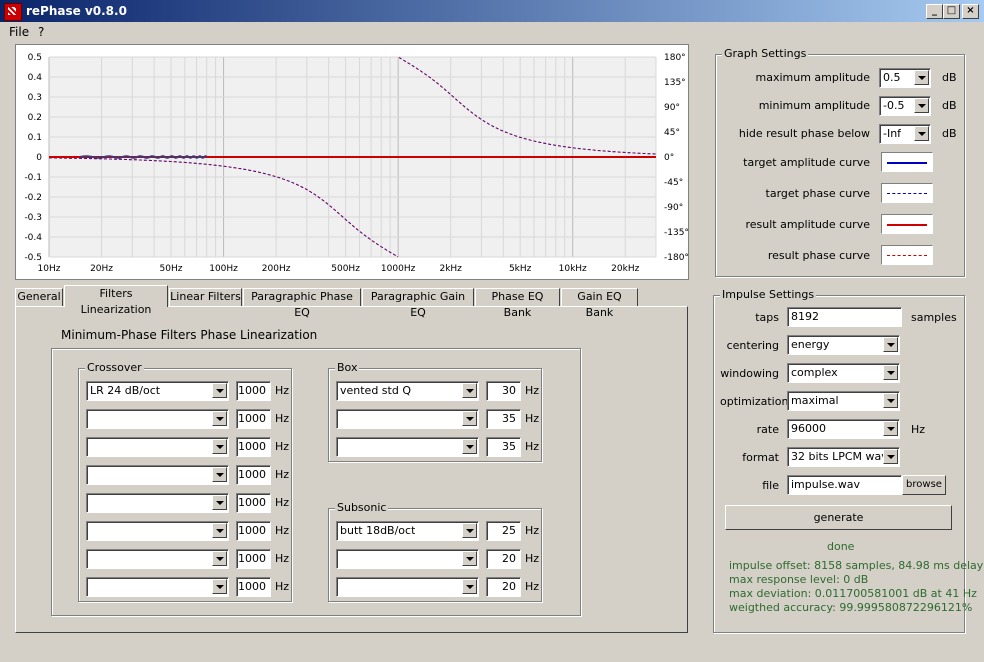 This screenshot has width=984, height=662. I want to click on close-button: ×, so click(970, 11).